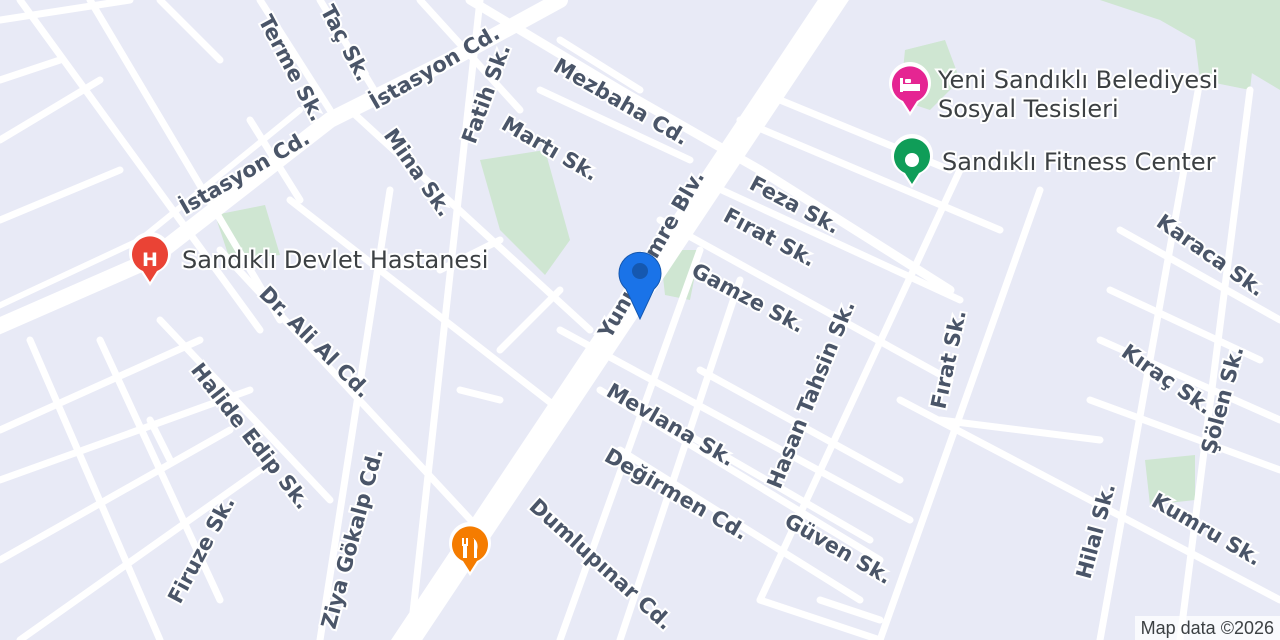 This screenshot has height=640, width=1280. Describe the element at coordinates (1077, 80) in the screenshot. I see `poi-label-hotel-line1: Yeni Sandıklı Belediyesi` at that location.